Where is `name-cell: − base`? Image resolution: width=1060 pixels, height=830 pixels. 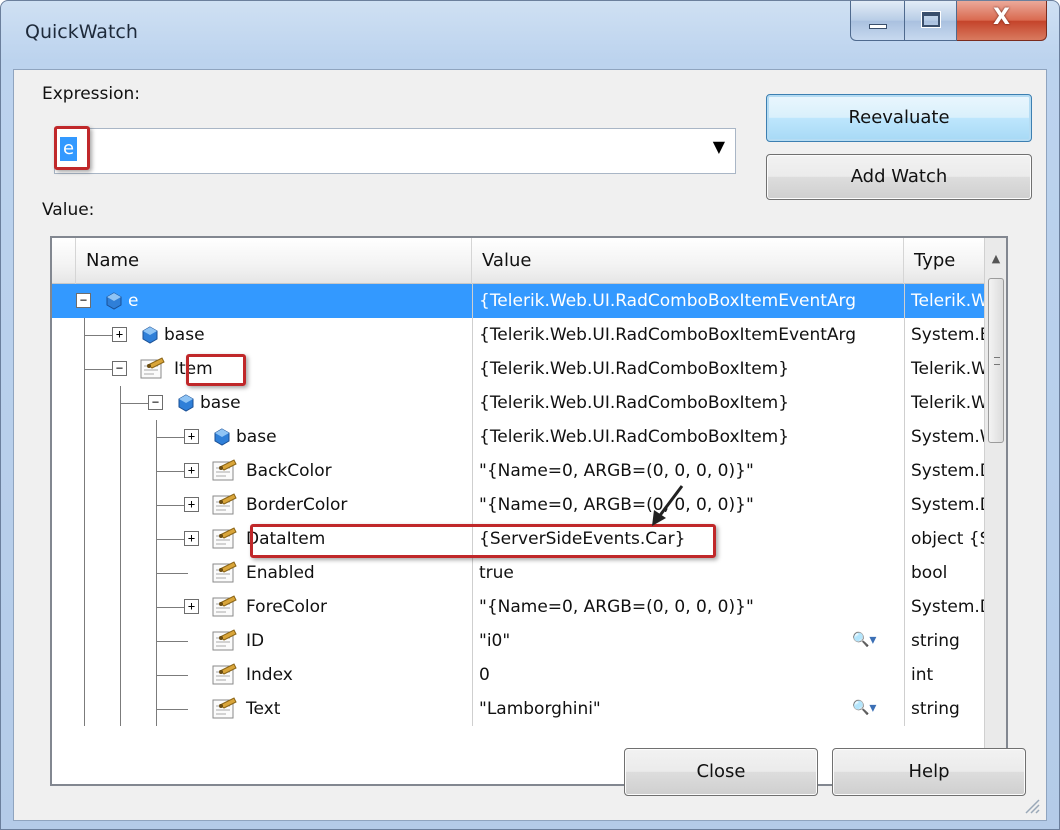
name-cell: − base is located at coordinates (262, 403).